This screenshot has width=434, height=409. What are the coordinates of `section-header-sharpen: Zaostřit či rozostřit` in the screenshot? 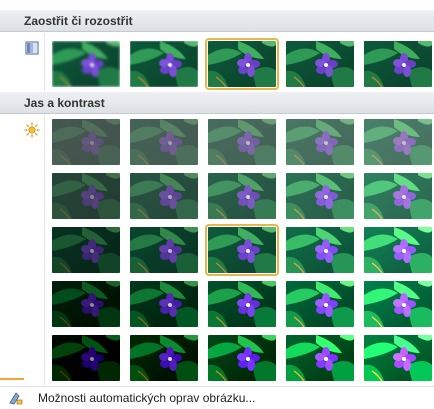 It's located at (217, 21).